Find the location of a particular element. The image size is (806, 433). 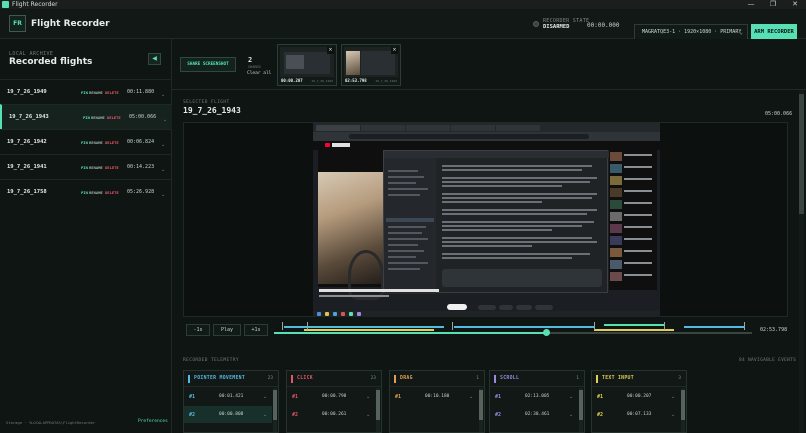

replay-video-channel is located at coordinates (354, 296).